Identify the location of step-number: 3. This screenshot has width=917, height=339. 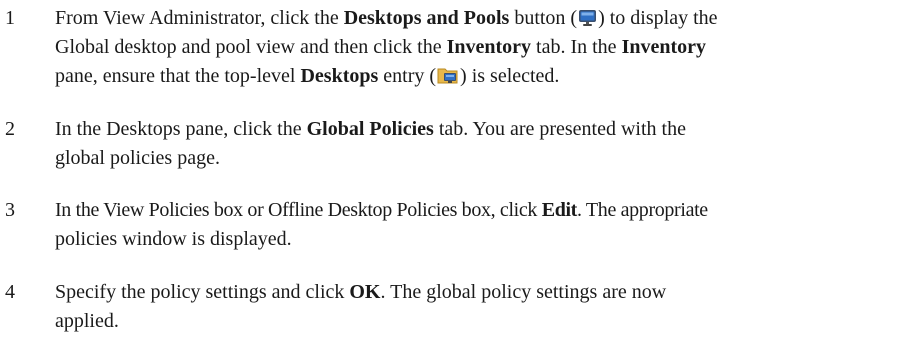
(10, 210).